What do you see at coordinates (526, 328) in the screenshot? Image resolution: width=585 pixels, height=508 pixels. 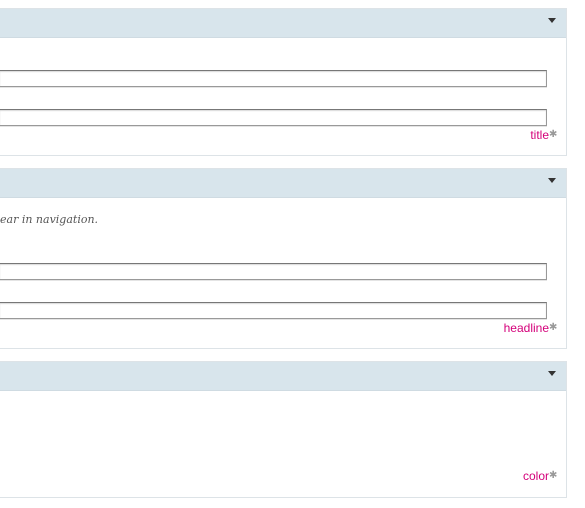 I see `headline-tag-link: headline` at bounding box center [526, 328].